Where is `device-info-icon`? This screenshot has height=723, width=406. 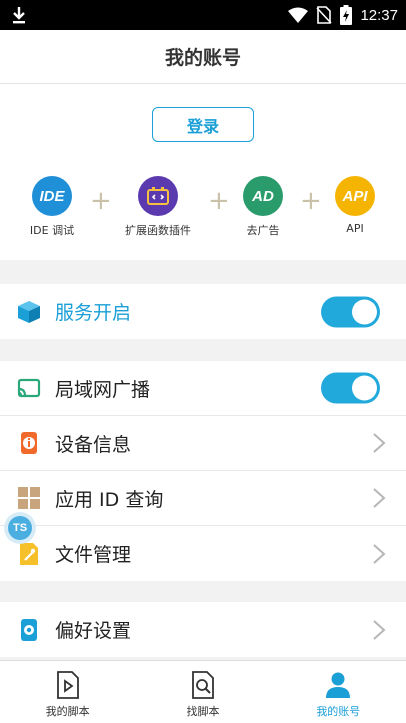 device-info-icon is located at coordinates (29, 443).